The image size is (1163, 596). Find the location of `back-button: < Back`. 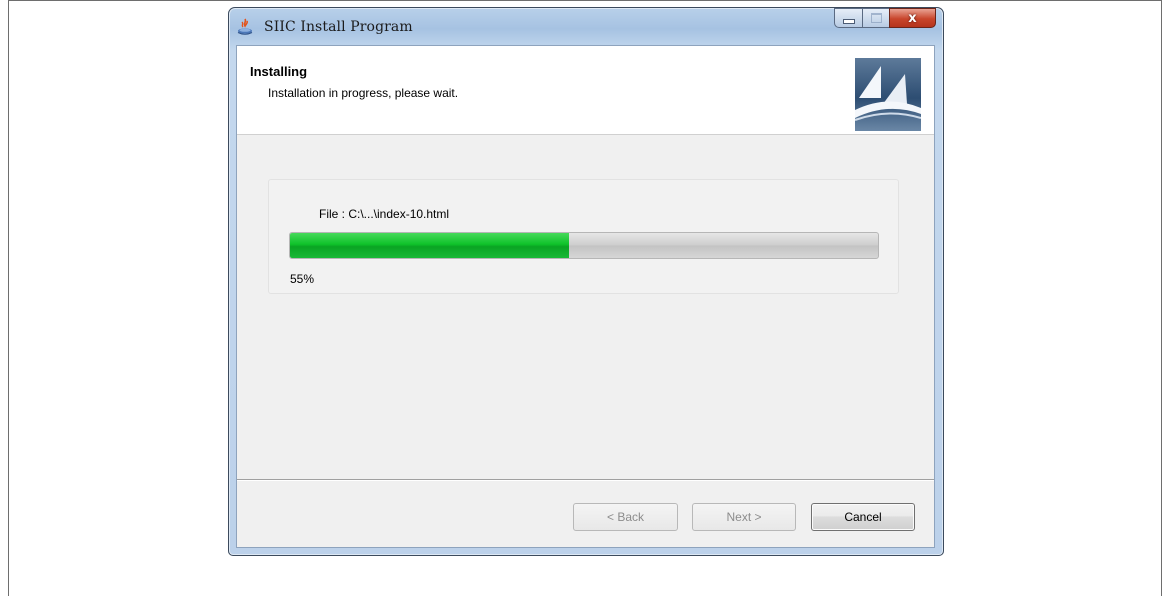

back-button: < Back is located at coordinates (625, 517).